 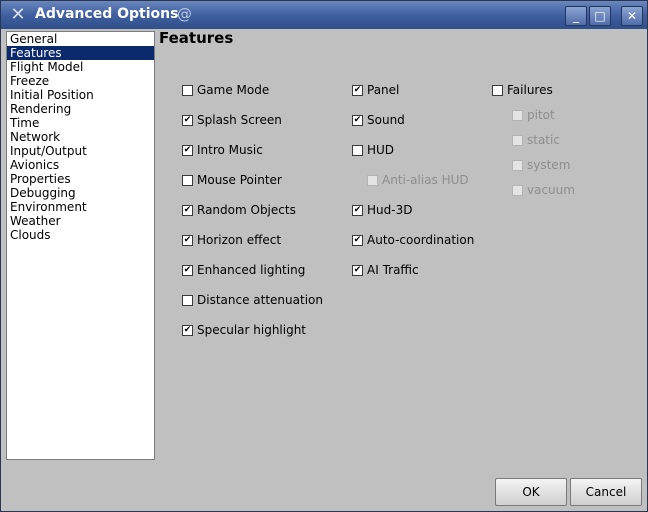 What do you see at coordinates (107, 14) in the screenshot?
I see `window-title: Advanced Options` at bounding box center [107, 14].